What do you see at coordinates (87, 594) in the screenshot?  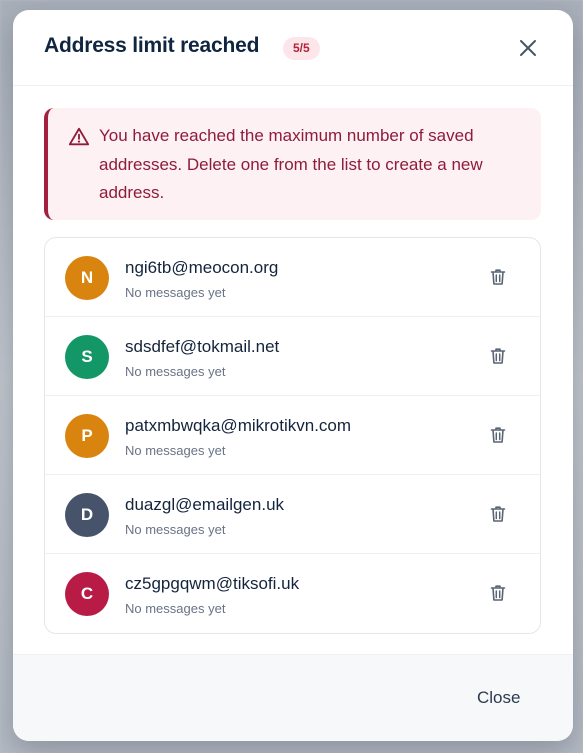 I see `avatar: C` at bounding box center [87, 594].